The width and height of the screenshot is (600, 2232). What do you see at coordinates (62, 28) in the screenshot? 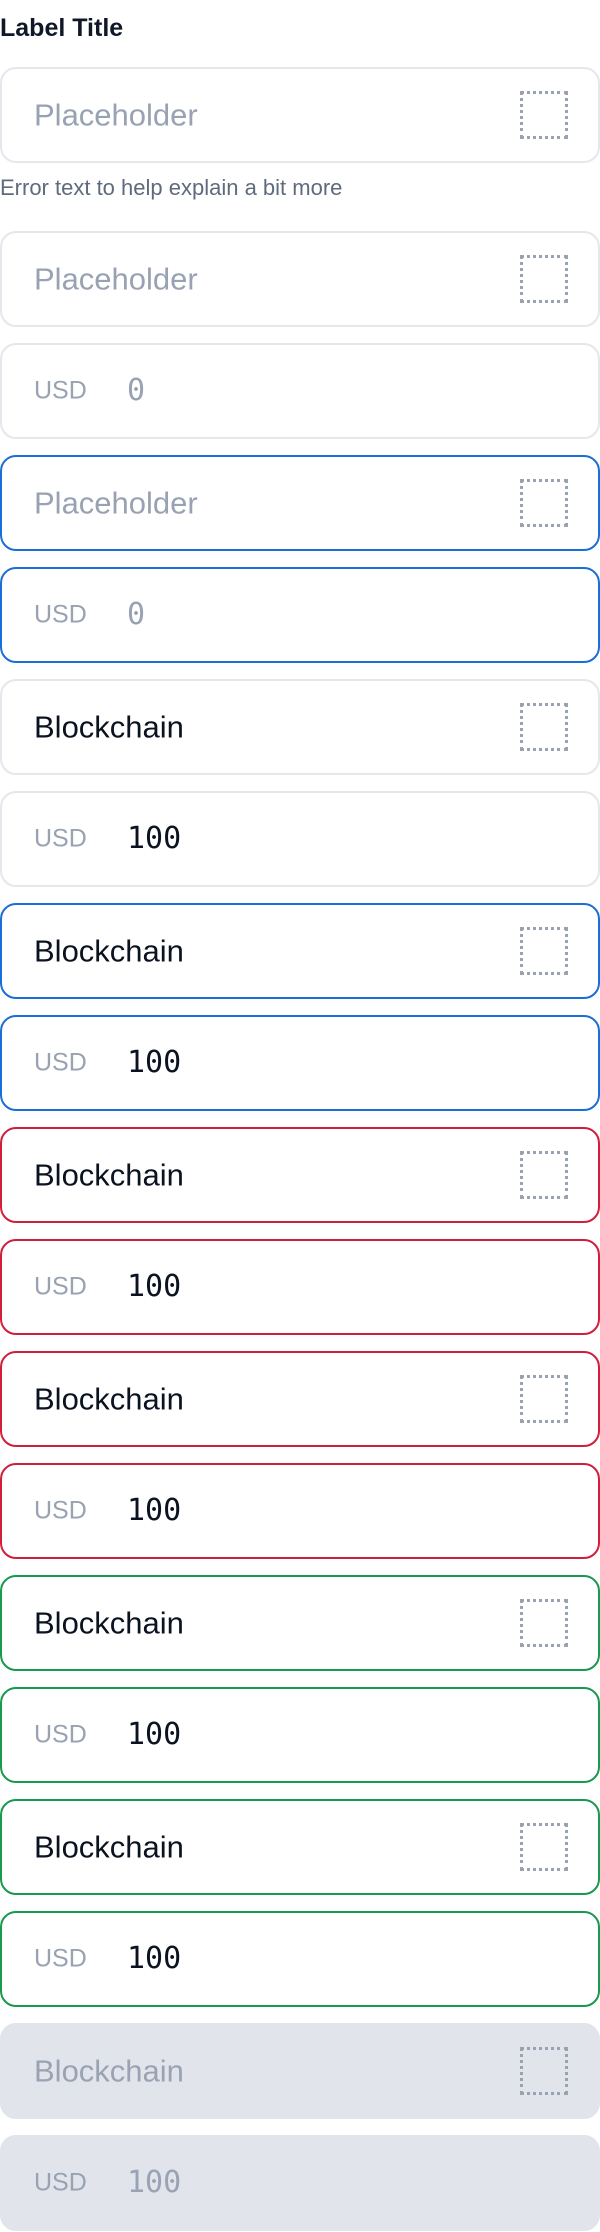
I see `label-title: Label Title` at bounding box center [62, 28].